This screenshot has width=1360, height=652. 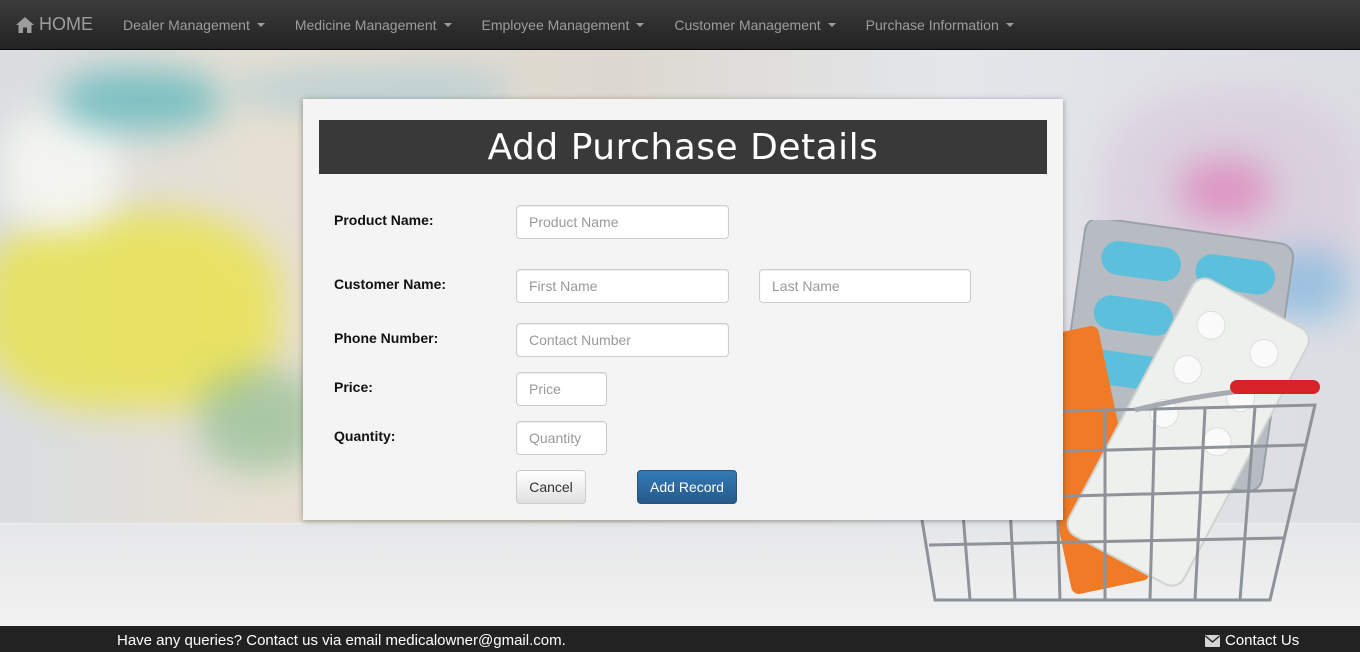 What do you see at coordinates (865, 286) in the screenshot?
I see `last-name-input` at bounding box center [865, 286].